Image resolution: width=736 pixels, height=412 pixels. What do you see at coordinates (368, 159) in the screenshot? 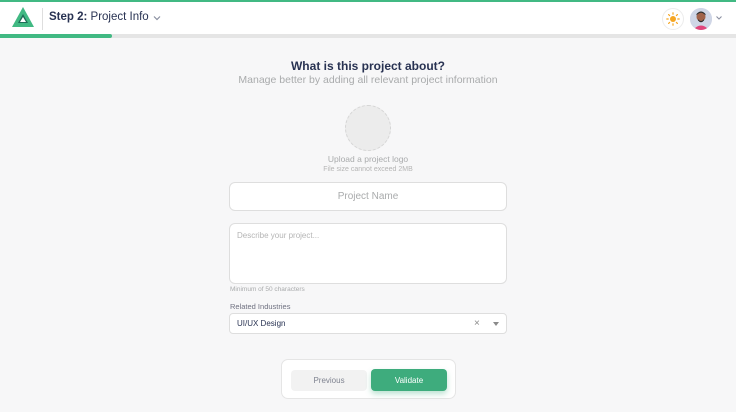
I see `upload-logo-label: Upload a project logo` at bounding box center [368, 159].